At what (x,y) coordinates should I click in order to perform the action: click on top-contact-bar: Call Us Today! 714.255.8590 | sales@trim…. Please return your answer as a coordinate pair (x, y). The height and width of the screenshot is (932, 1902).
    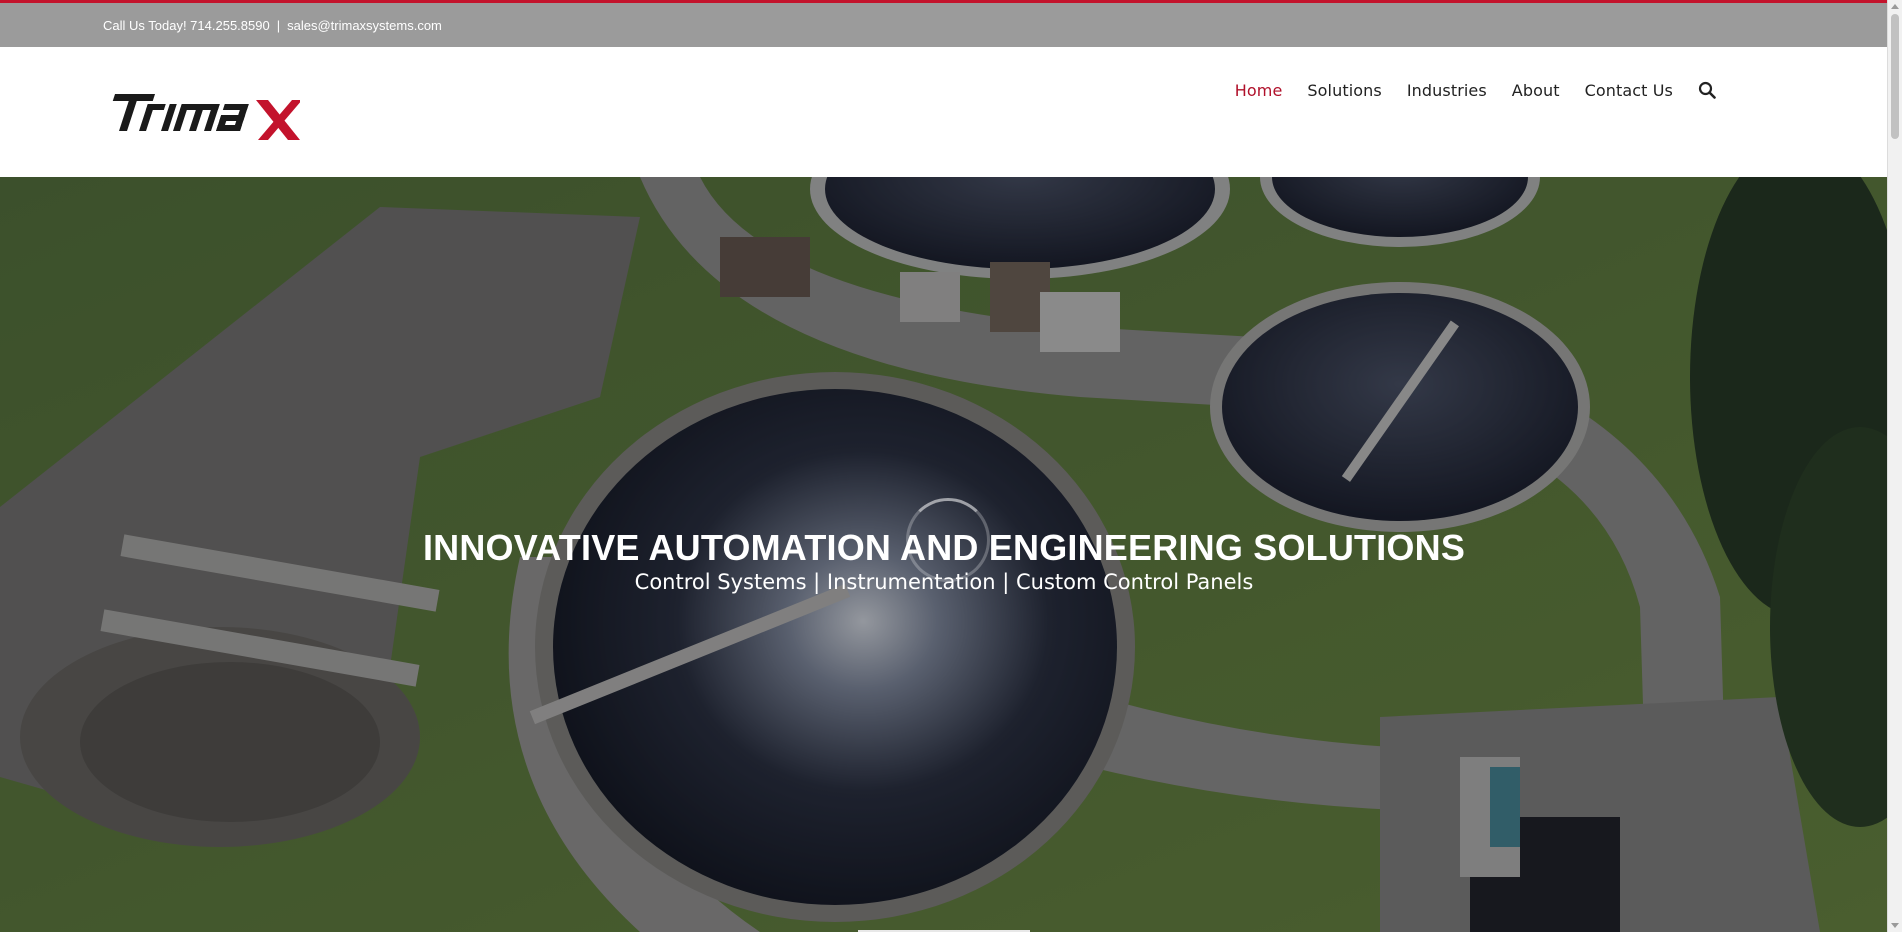
    Looking at the image, I should click on (944, 25).